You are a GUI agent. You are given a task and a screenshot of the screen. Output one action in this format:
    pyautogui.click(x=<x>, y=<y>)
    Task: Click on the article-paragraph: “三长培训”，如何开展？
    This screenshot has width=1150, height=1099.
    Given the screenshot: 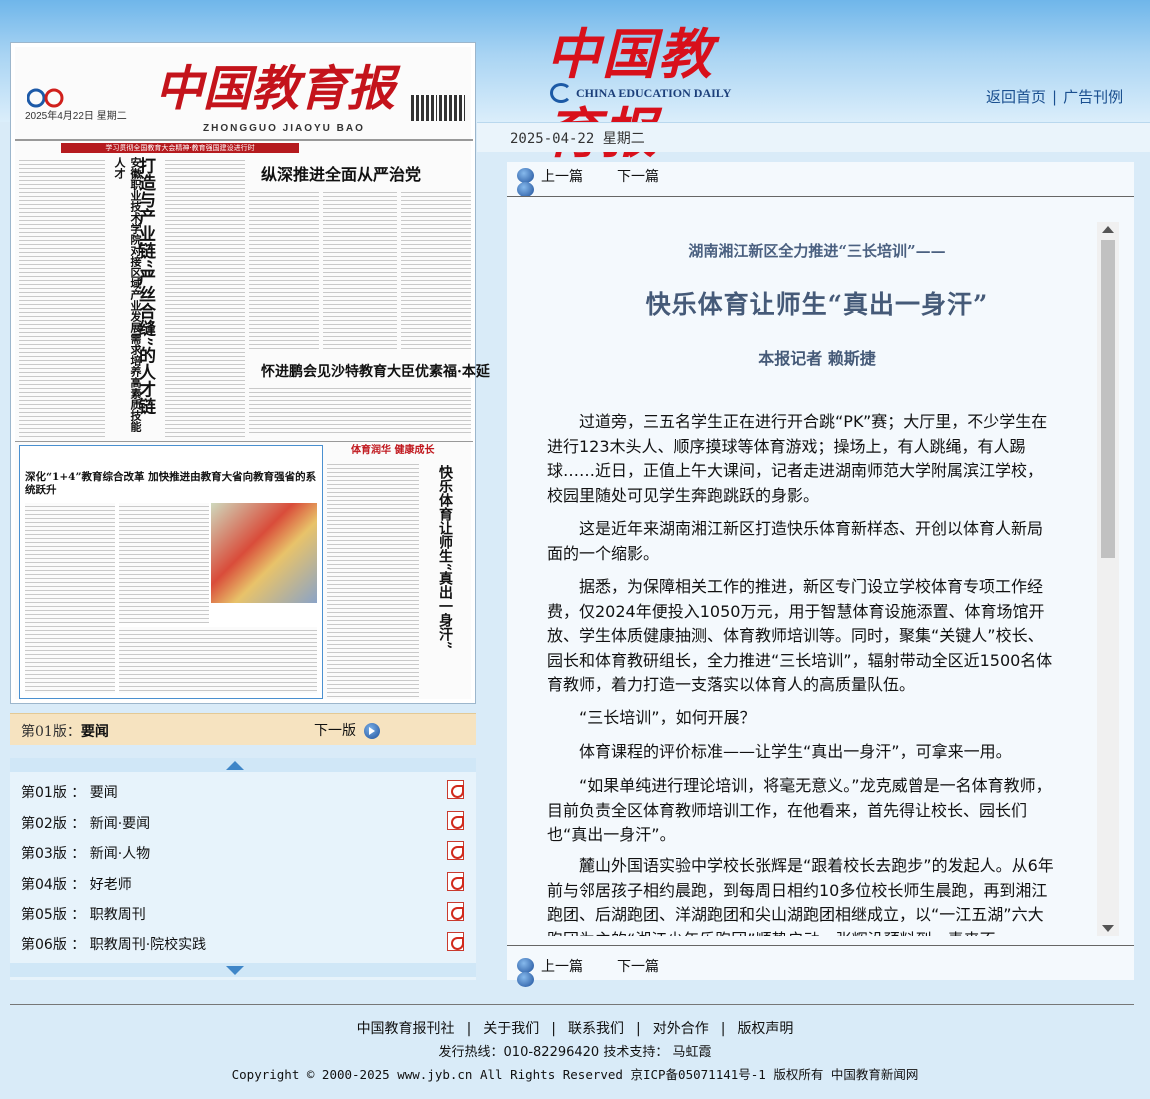 What is the action you would take?
    pyautogui.click(x=667, y=717)
    